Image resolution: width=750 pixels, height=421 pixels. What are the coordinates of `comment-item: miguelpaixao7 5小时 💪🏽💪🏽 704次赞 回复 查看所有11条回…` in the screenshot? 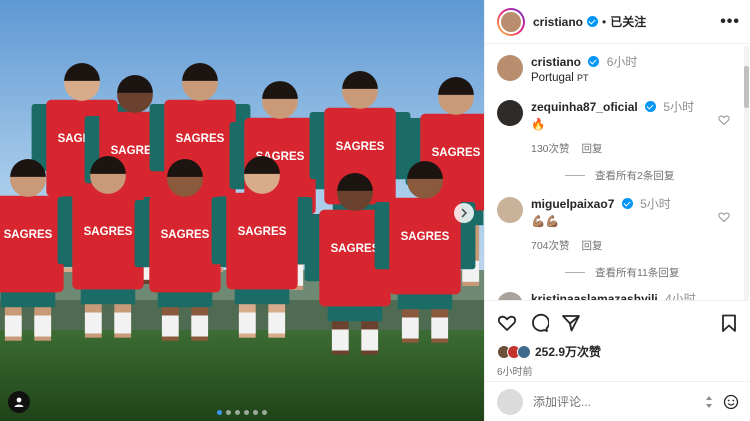 It's located at (614, 238).